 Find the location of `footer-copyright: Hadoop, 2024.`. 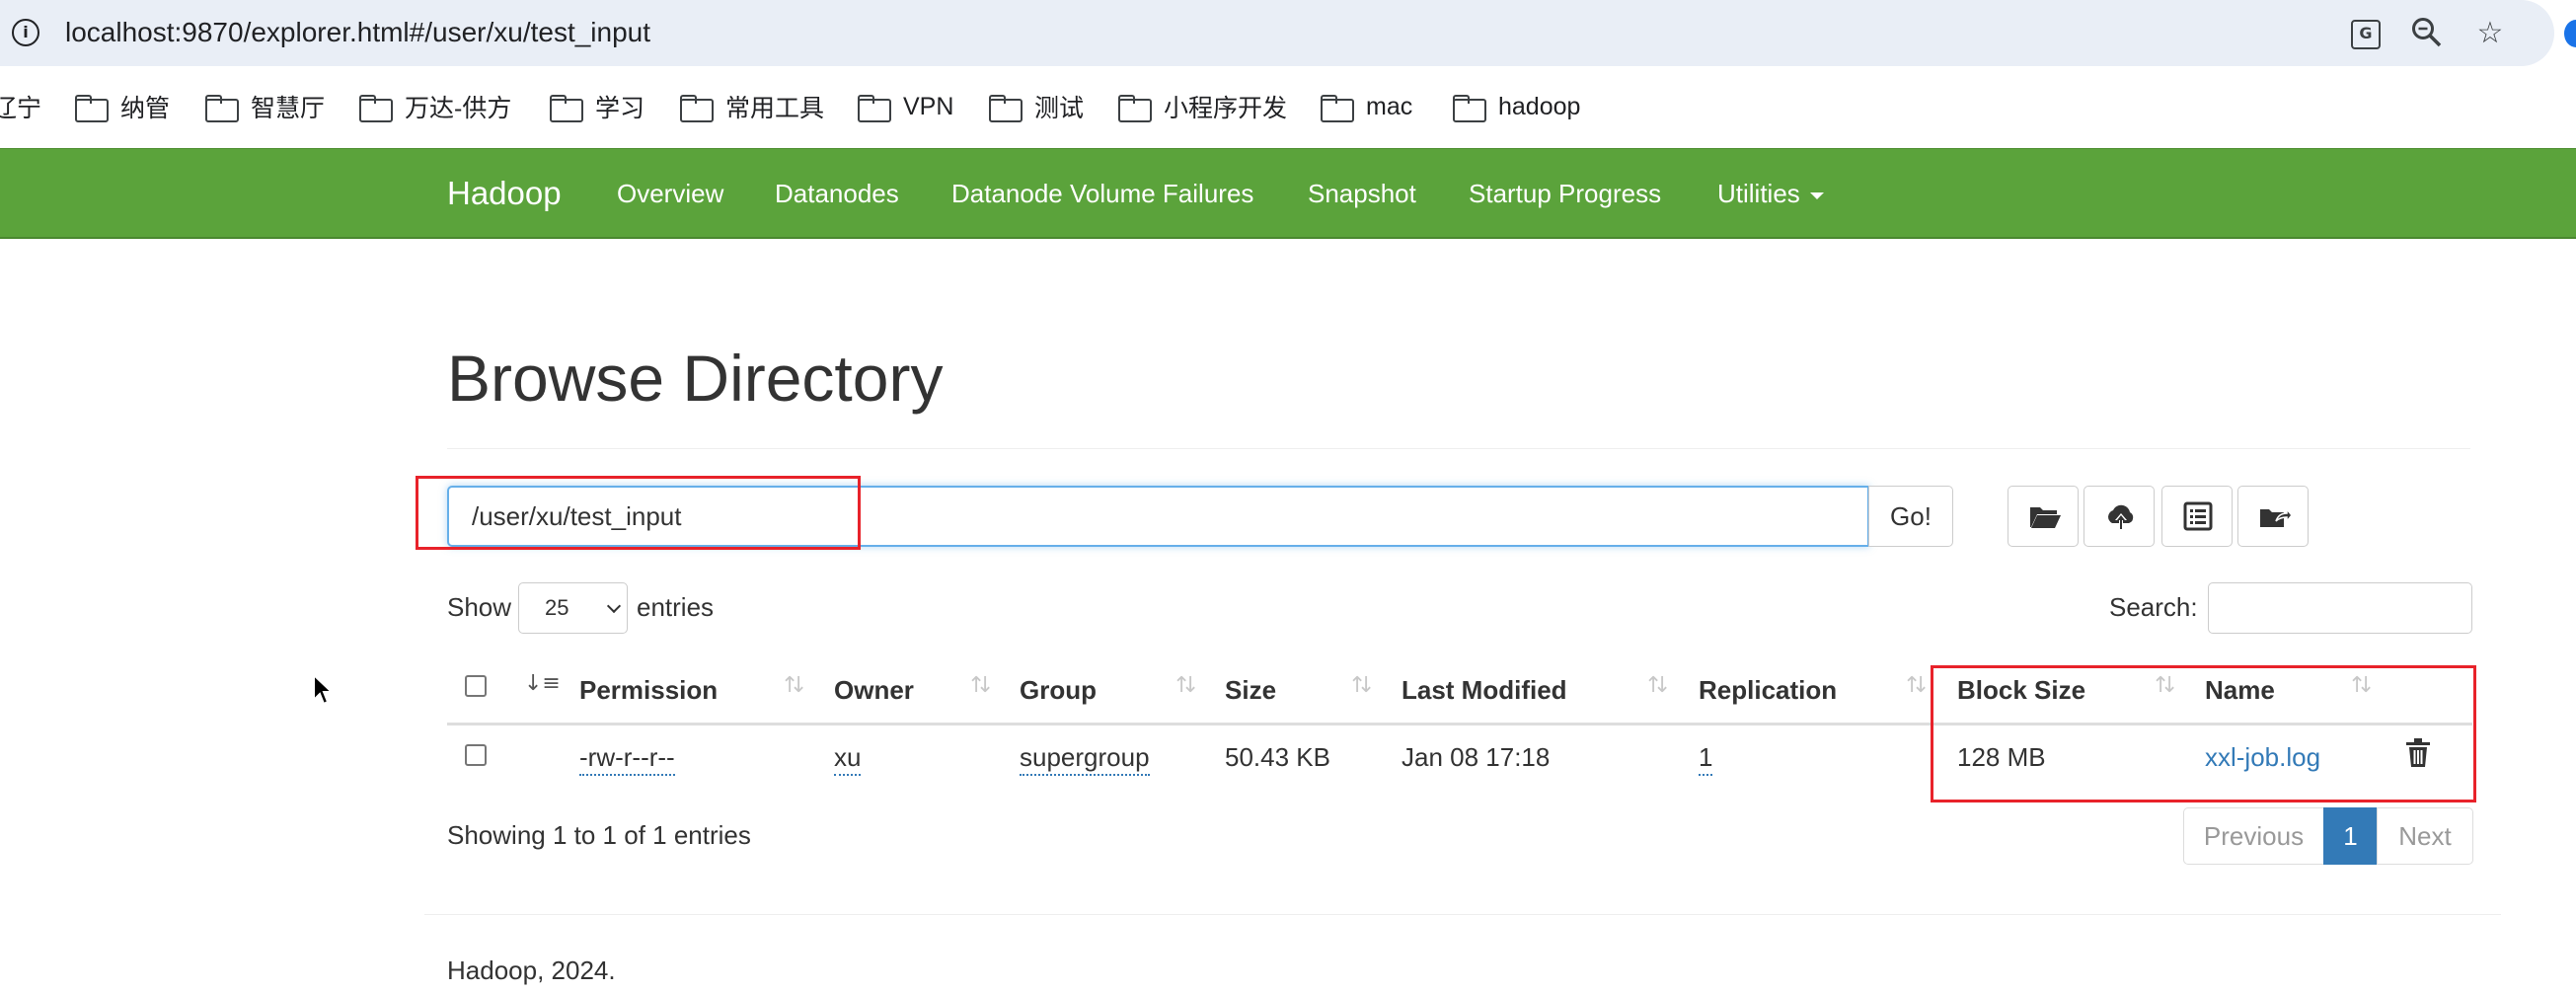

footer-copyright: Hadoop, 2024. is located at coordinates (532, 970).